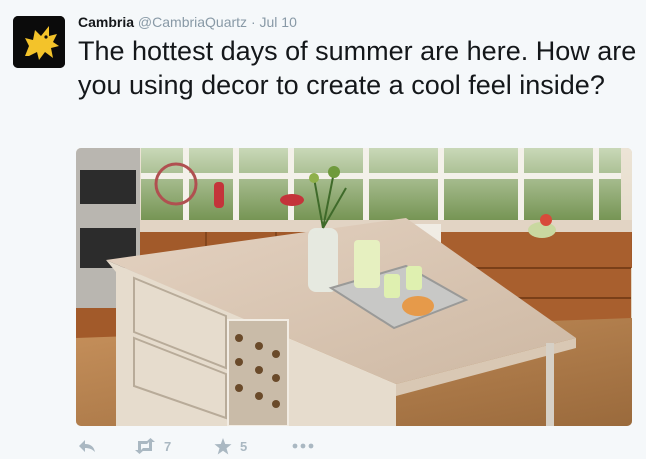  What do you see at coordinates (223, 445) in the screenshot?
I see `star-icon` at bounding box center [223, 445].